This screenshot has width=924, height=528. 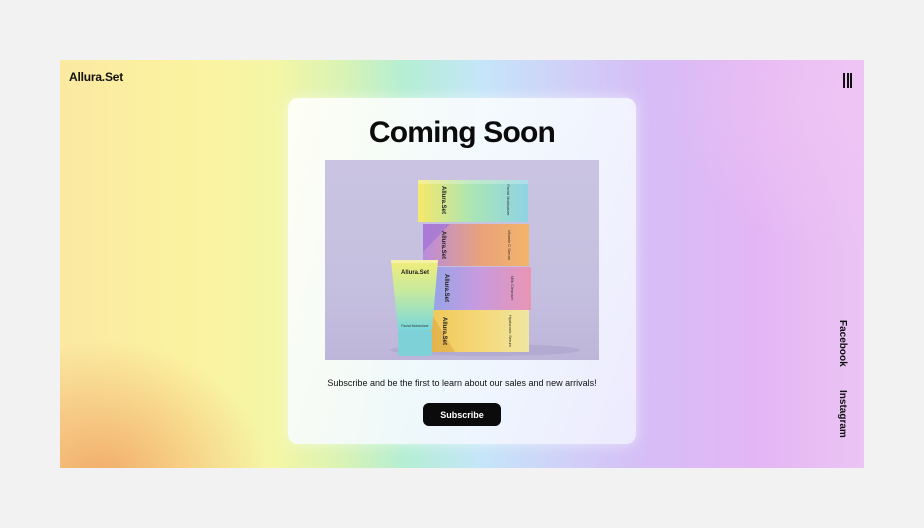 What do you see at coordinates (478, 288) in the screenshot?
I see `product-box-3: Allura.Set Milk Cleanser` at bounding box center [478, 288].